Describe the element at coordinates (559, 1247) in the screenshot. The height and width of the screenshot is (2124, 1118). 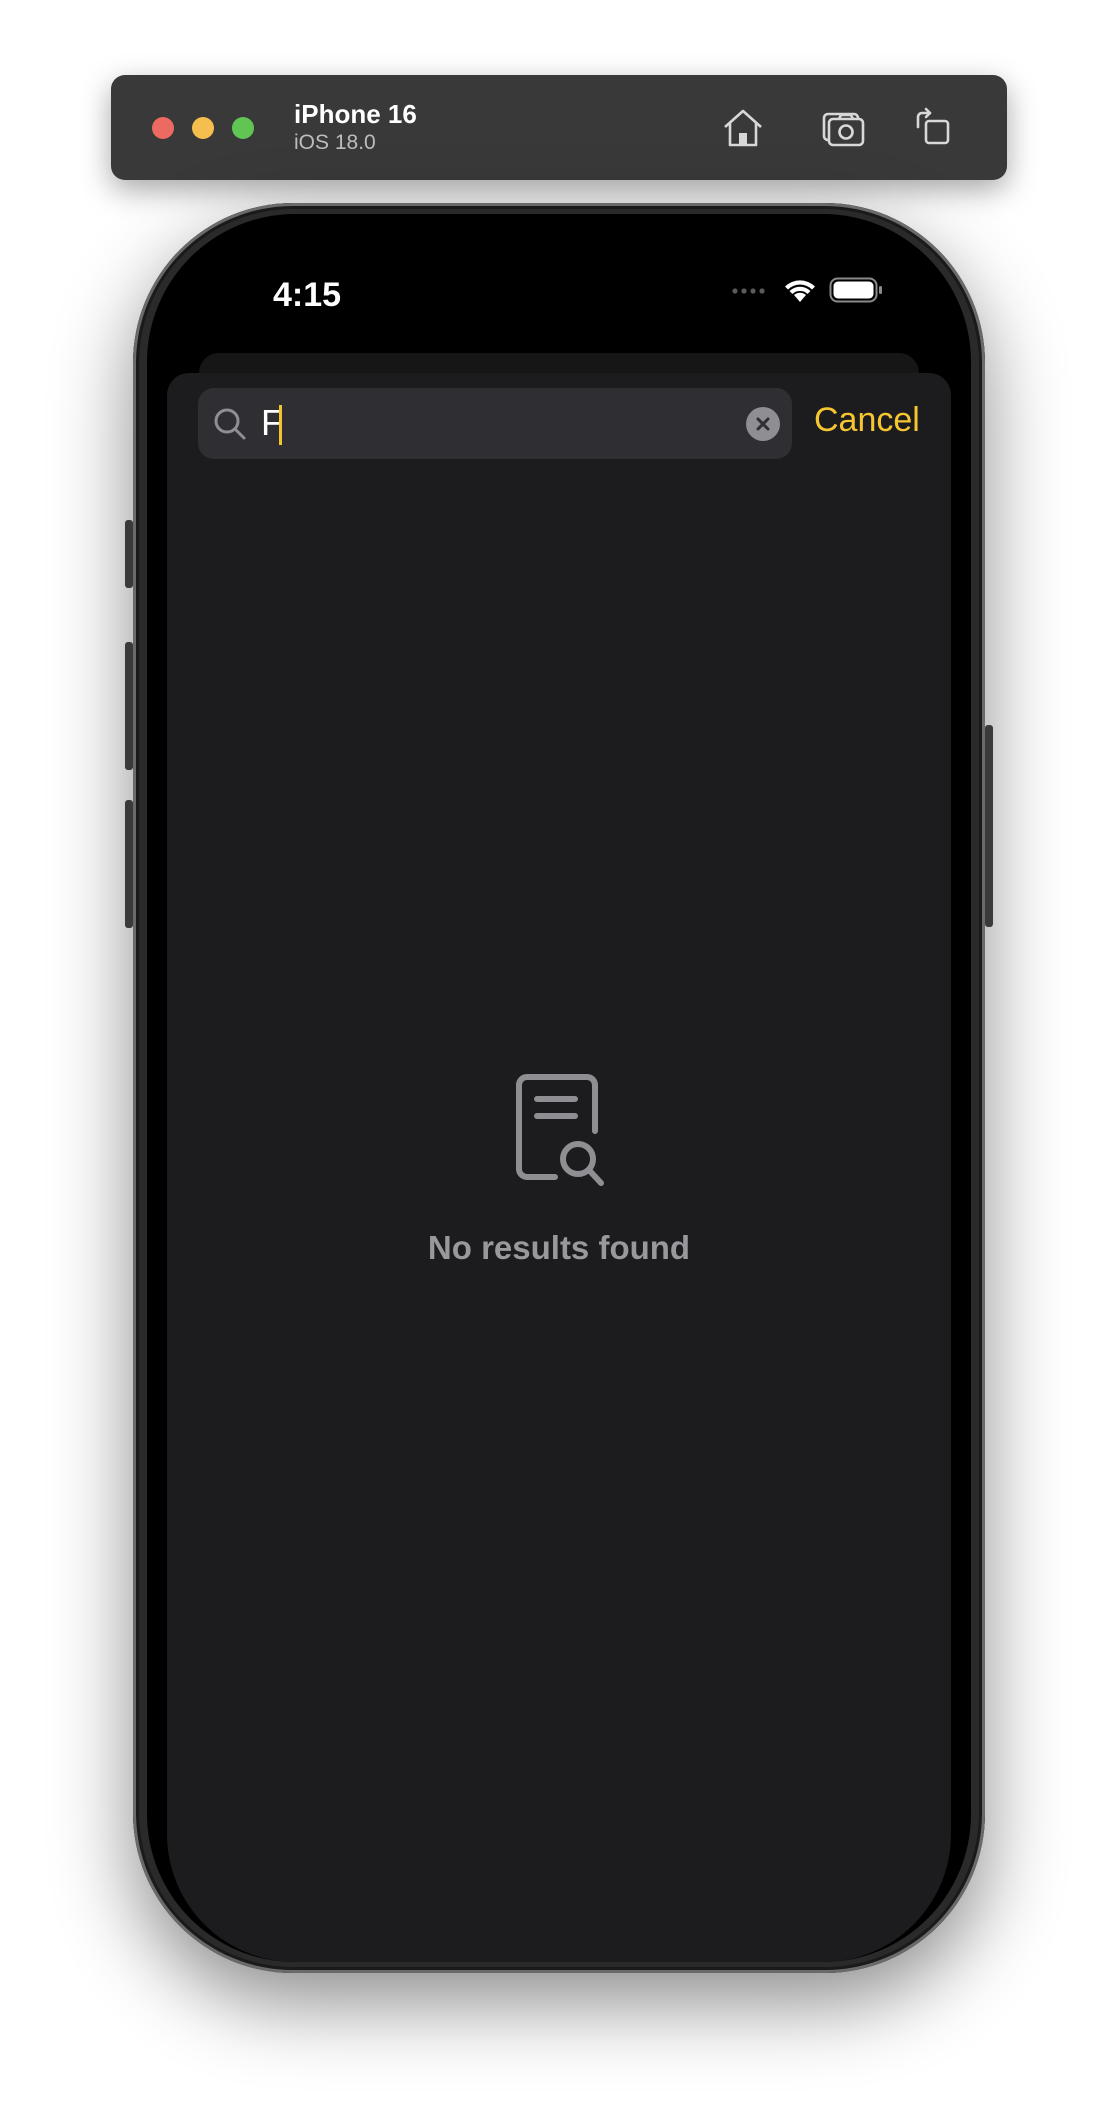
I see `empty-state-message: No results found` at that location.